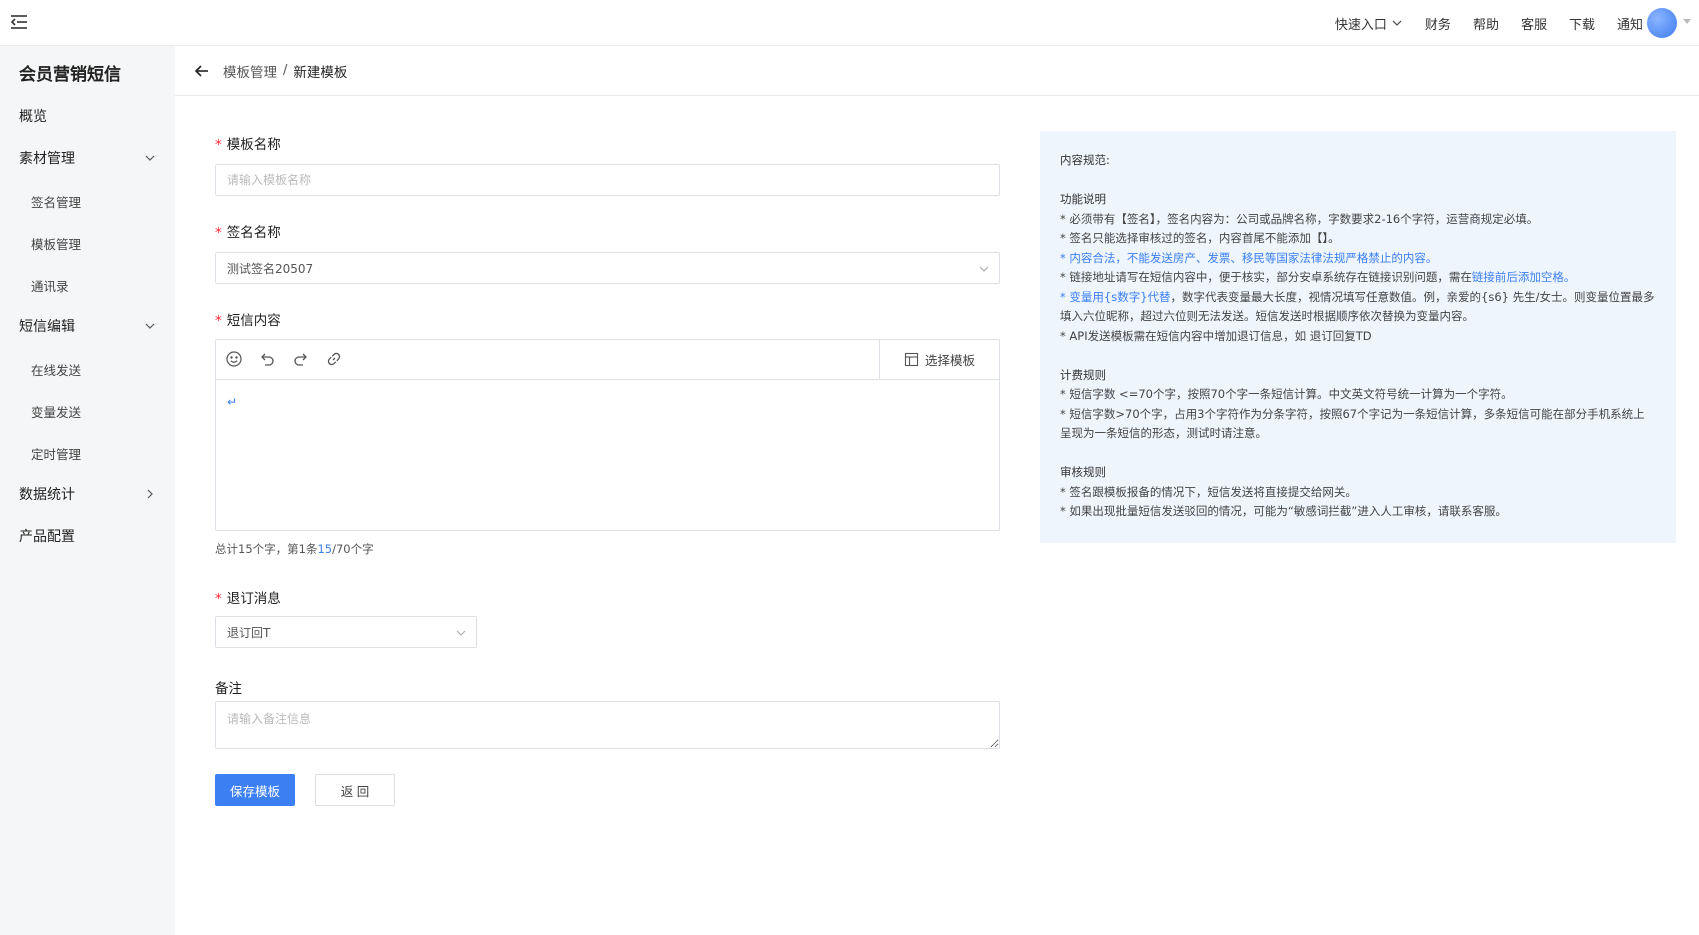  I want to click on sidebar-item-materials: 素材管理, so click(87, 158).